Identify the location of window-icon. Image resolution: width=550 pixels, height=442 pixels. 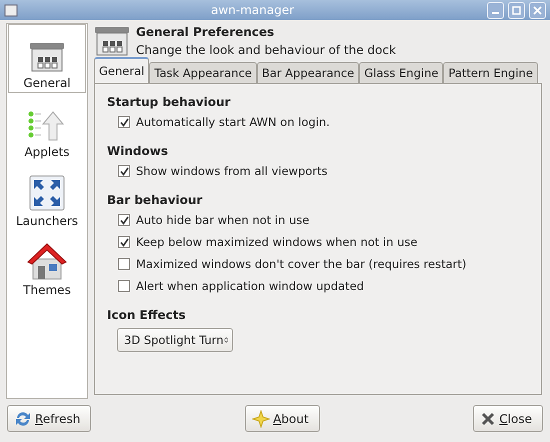
(11, 10).